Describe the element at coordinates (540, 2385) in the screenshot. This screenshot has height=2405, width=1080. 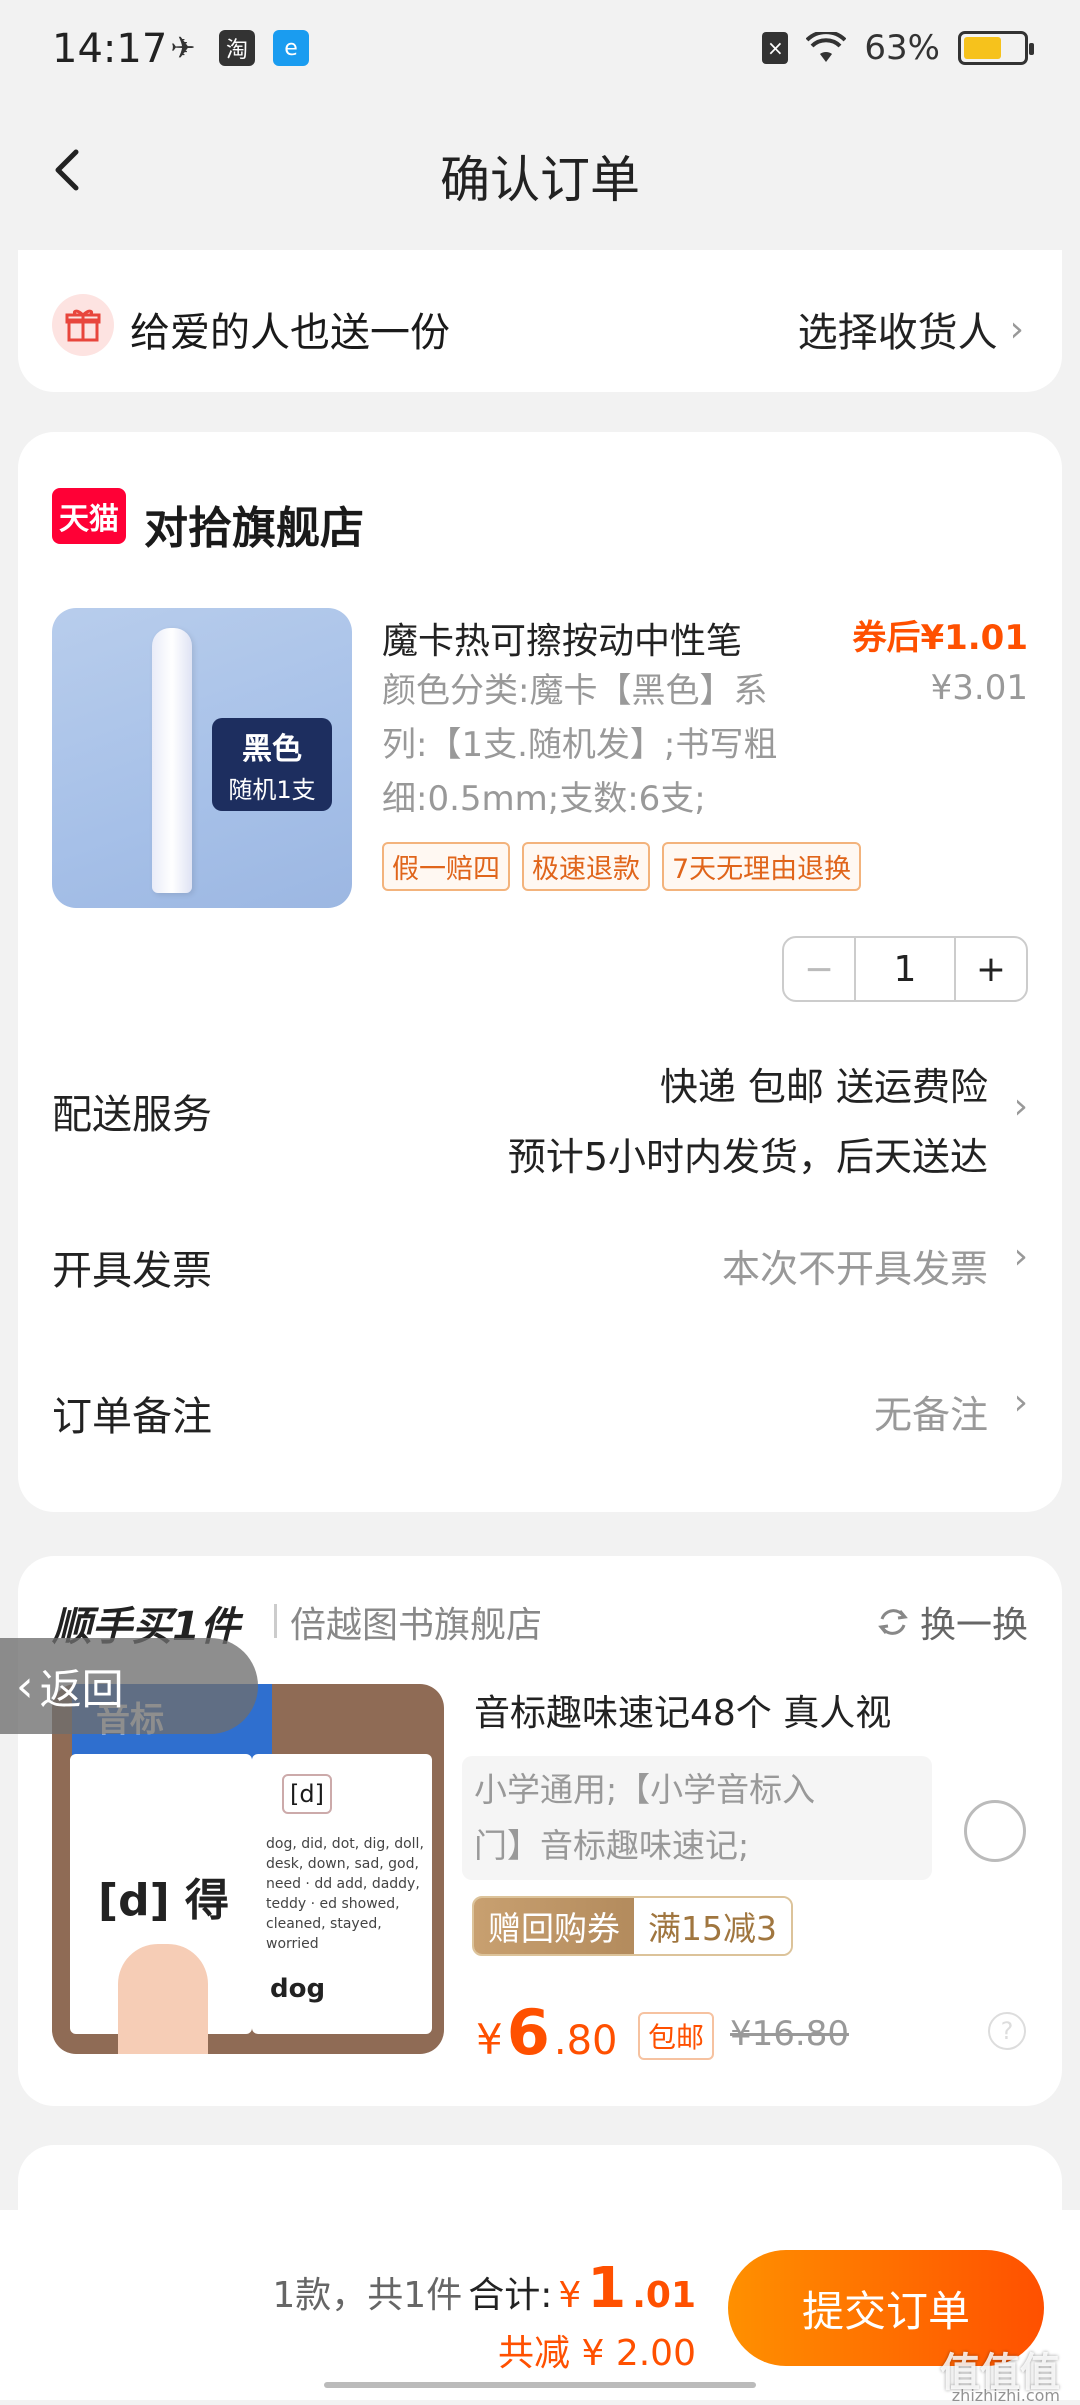
I see `home-indicator` at that location.